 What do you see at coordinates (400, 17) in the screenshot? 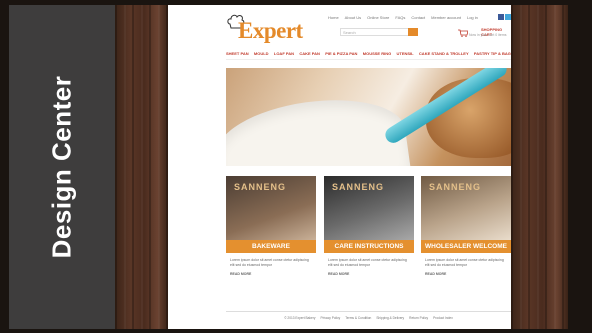
I see `top-nav-faqs: FAQs` at bounding box center [400, 17].